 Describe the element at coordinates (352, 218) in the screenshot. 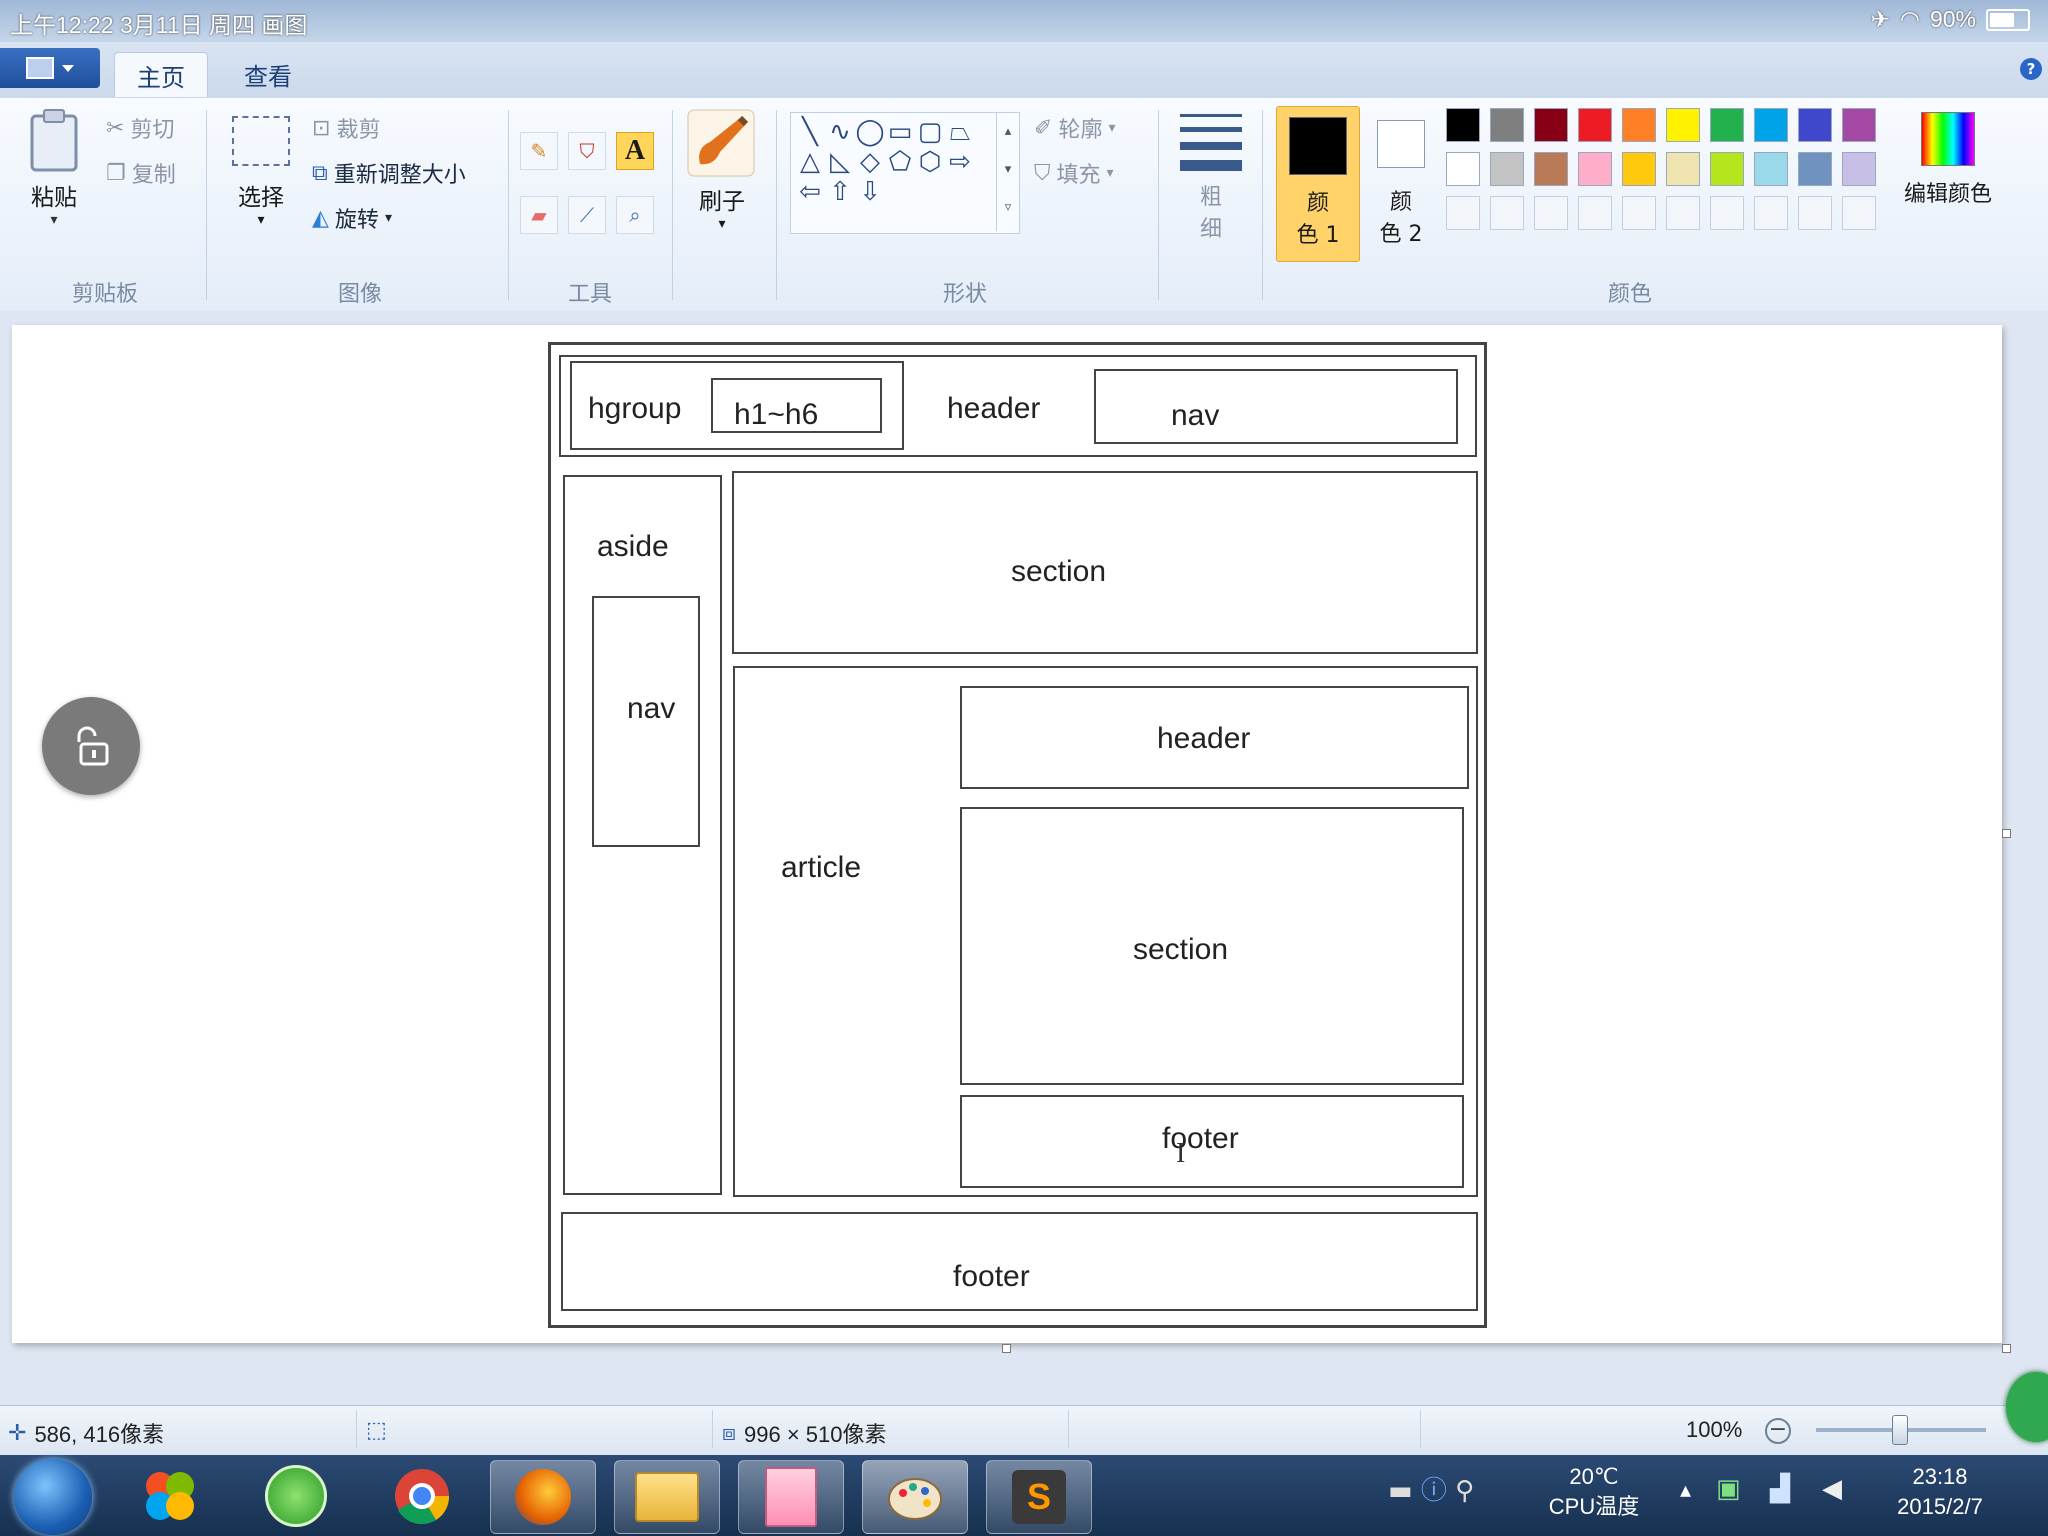

I see `rotate-button: ◭ 旋转 ▾` at that location.